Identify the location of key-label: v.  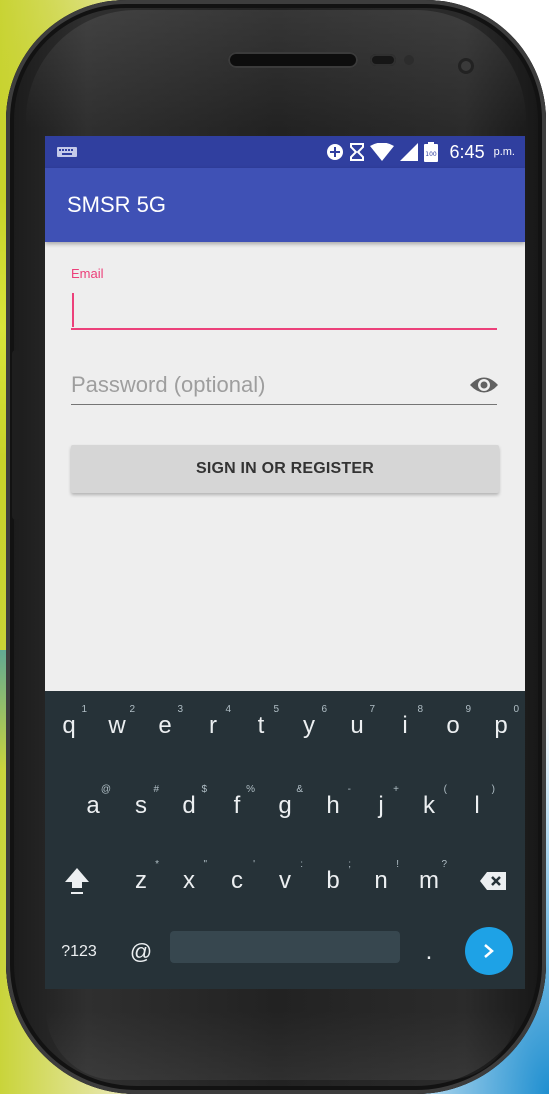
(285, 880).